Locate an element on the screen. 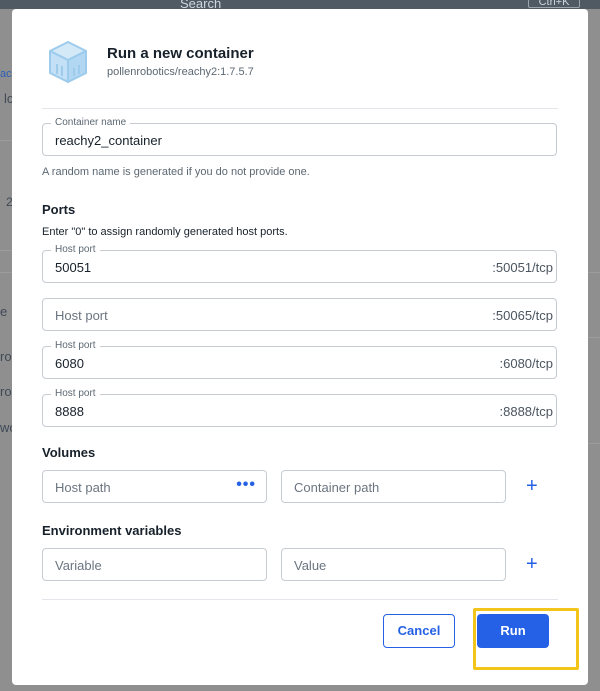 The width and height of the screenshot is (600, 691). host-port-value: 6080 is located at coordinates (69, 363).